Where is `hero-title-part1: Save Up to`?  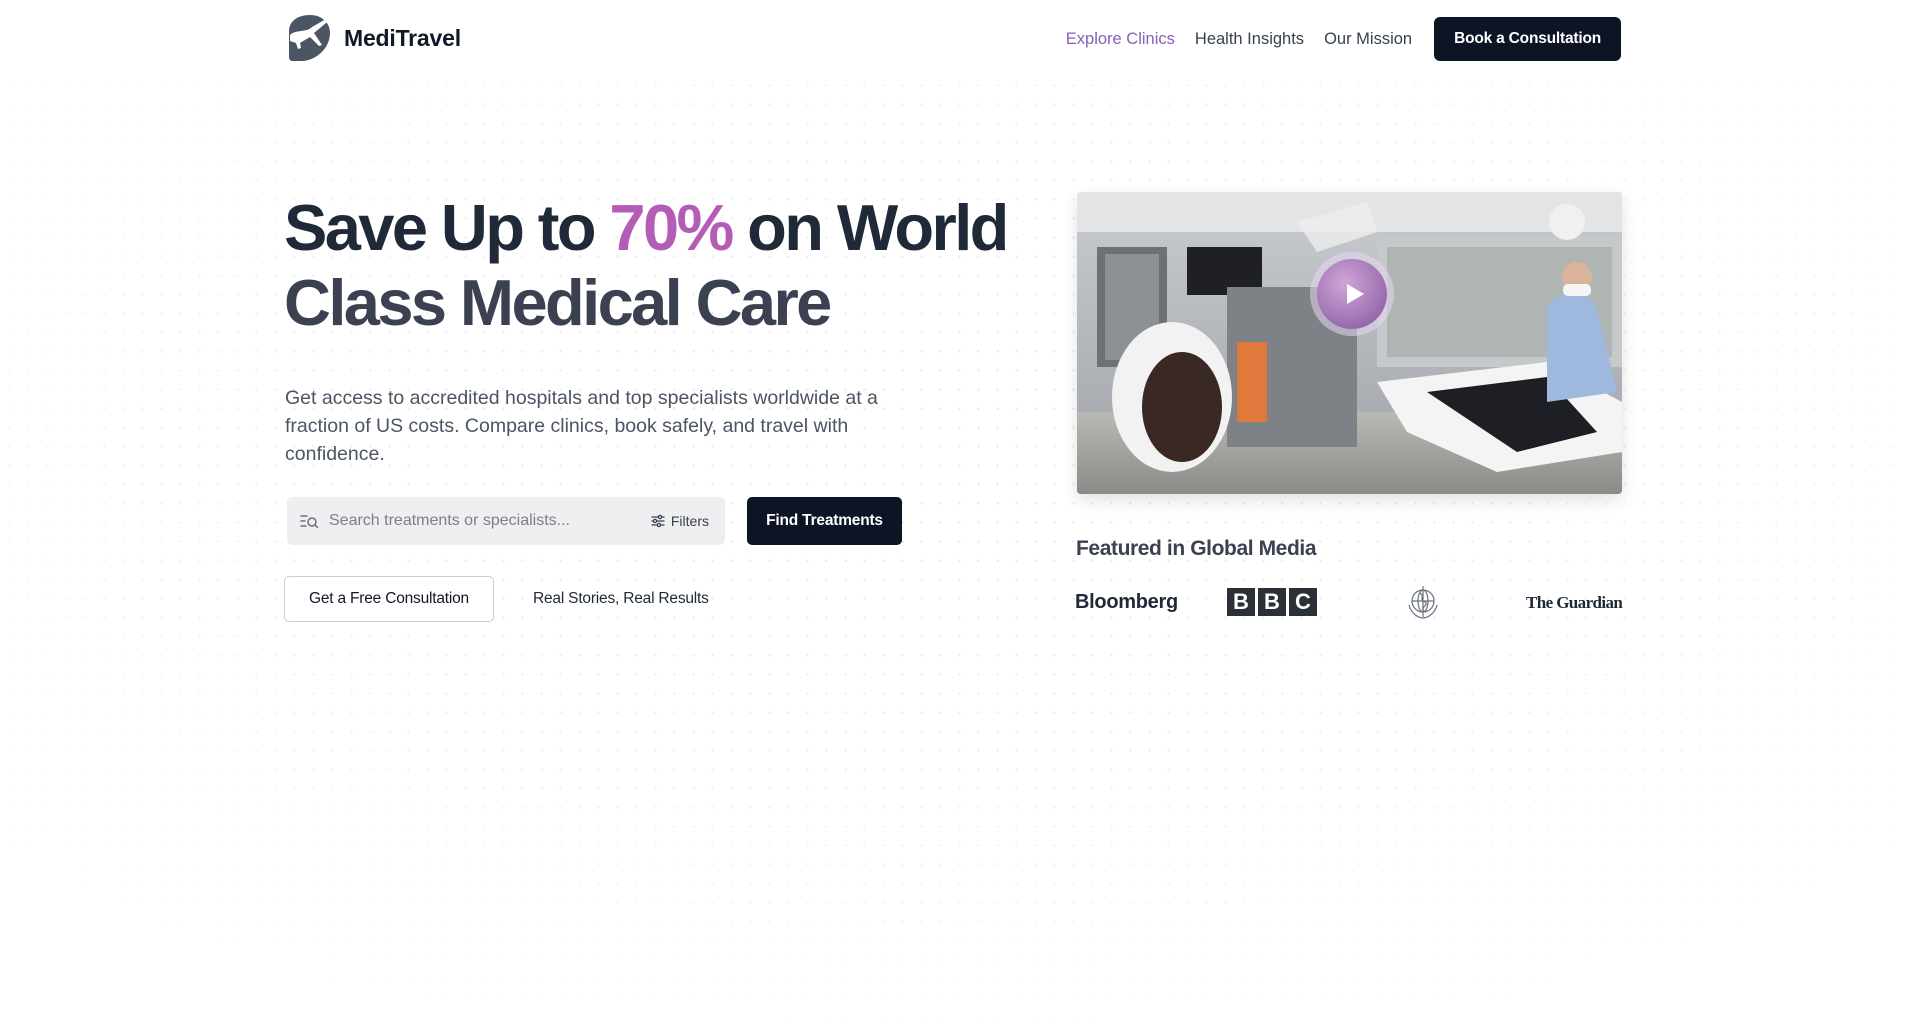
hero-title-part1: Save Up to is located at coordinates (447, 227).